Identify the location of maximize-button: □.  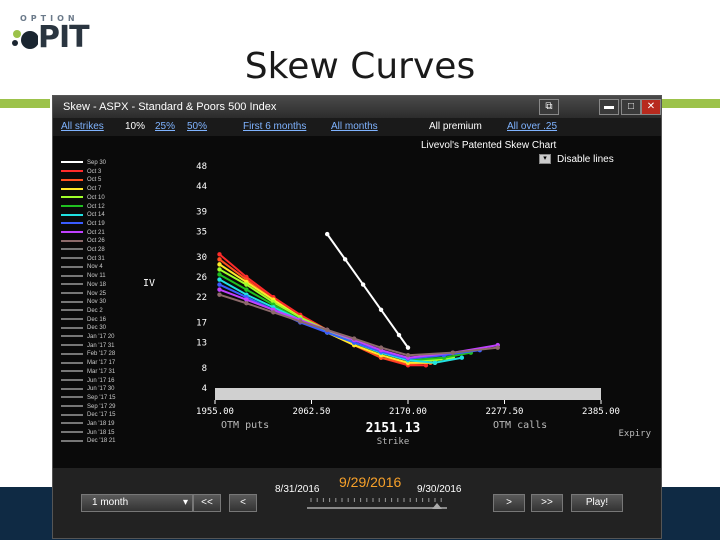
(631, 107).